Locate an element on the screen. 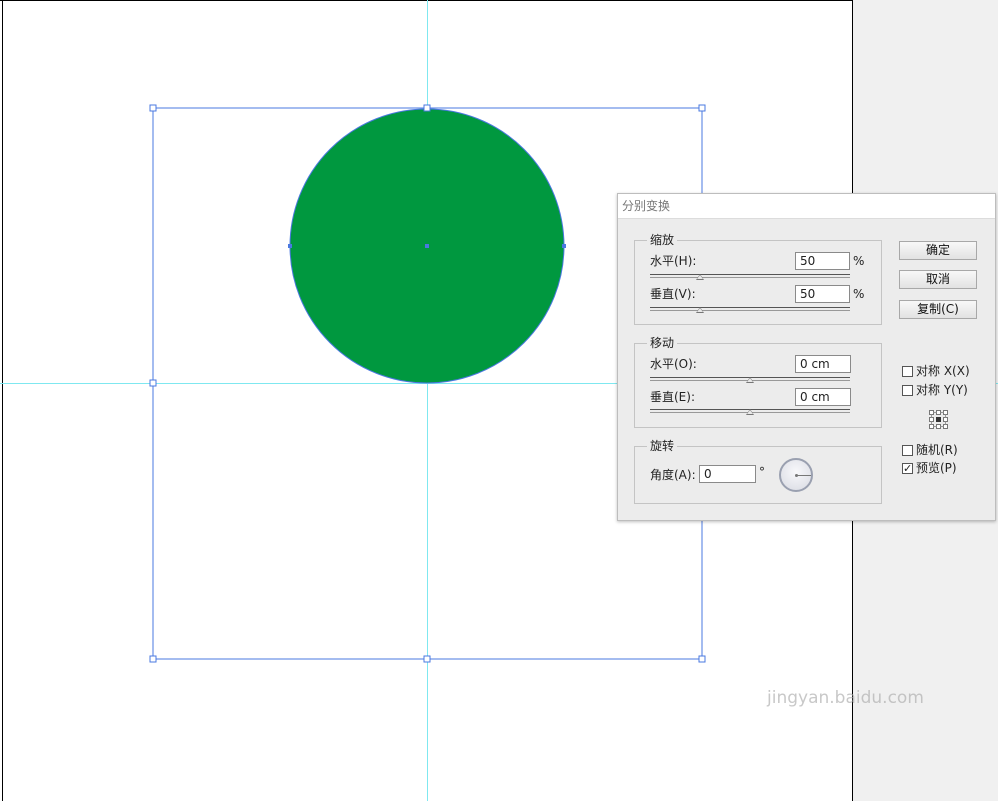 This screenshot has height=801, width=998. rotate-angle-label: 角度(A): is located at coordinates (673, 475).